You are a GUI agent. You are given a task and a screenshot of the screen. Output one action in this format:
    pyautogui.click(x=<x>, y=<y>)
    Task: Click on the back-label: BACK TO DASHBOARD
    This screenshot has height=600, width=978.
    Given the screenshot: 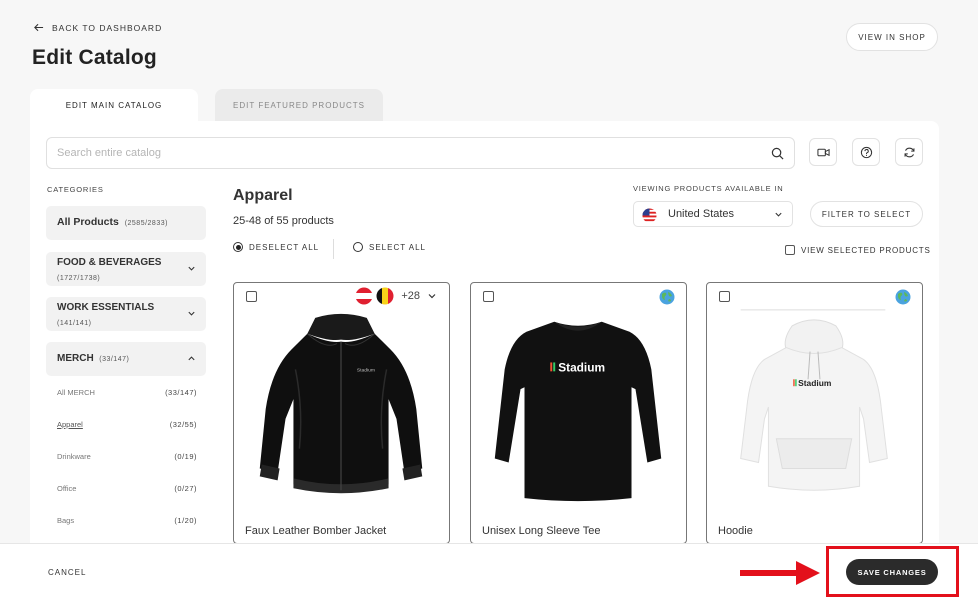 What is the action you would take?
    pyautogui.click(x=107, y=27)
    